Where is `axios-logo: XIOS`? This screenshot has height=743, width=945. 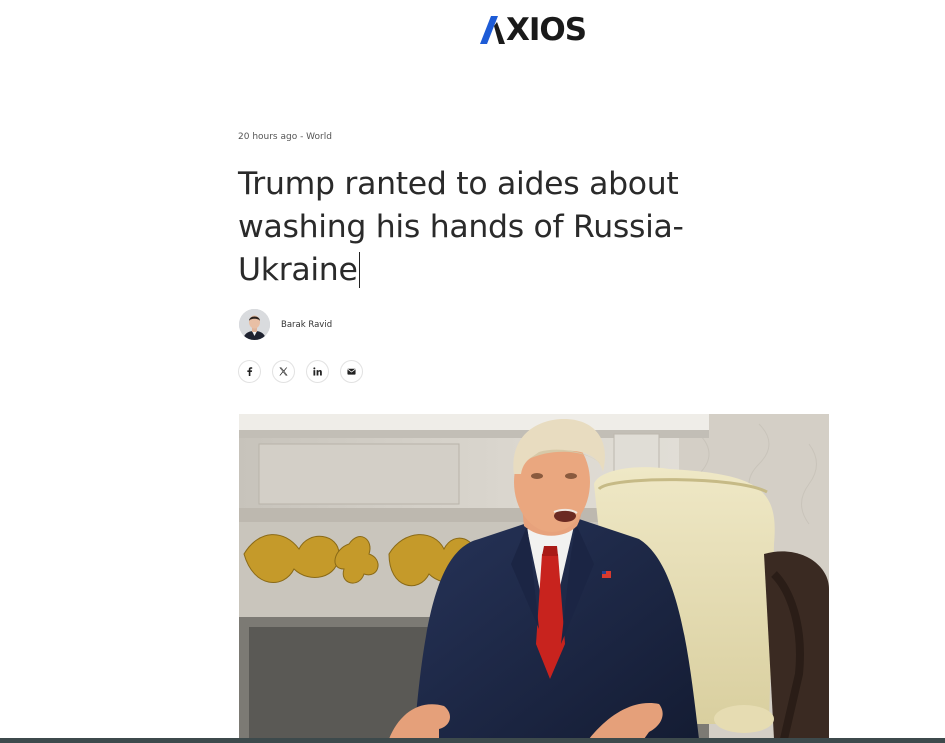 axios-logo: XIOS is located at coordinates (533, 30).